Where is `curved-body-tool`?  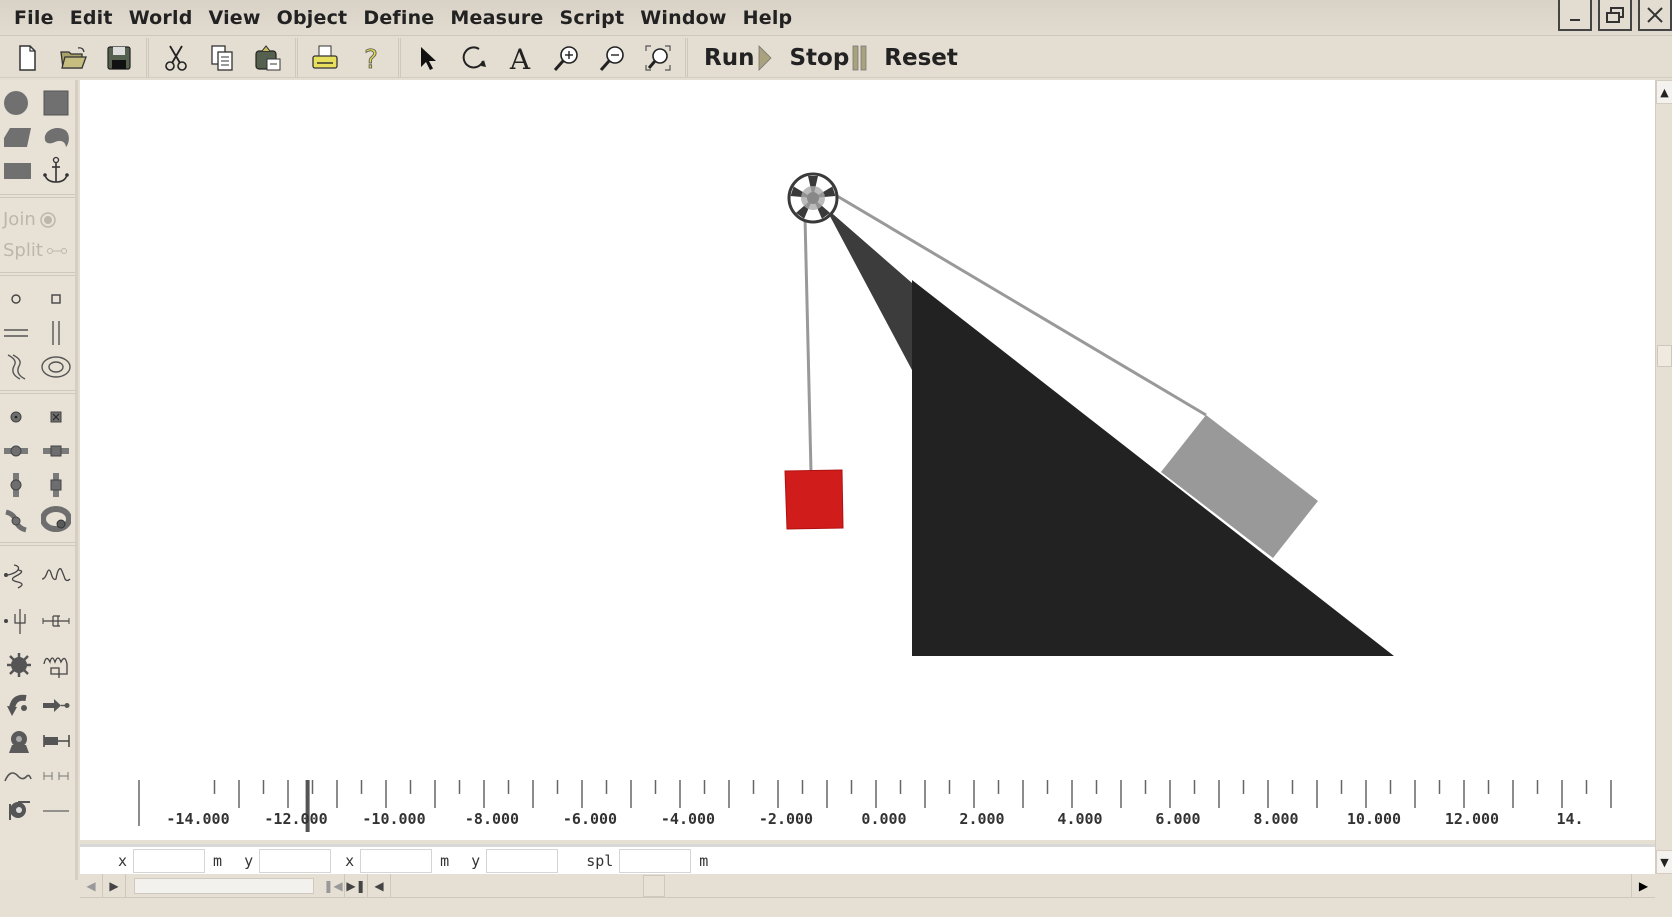 curved-body-tool is located at coordinates (57, 137).